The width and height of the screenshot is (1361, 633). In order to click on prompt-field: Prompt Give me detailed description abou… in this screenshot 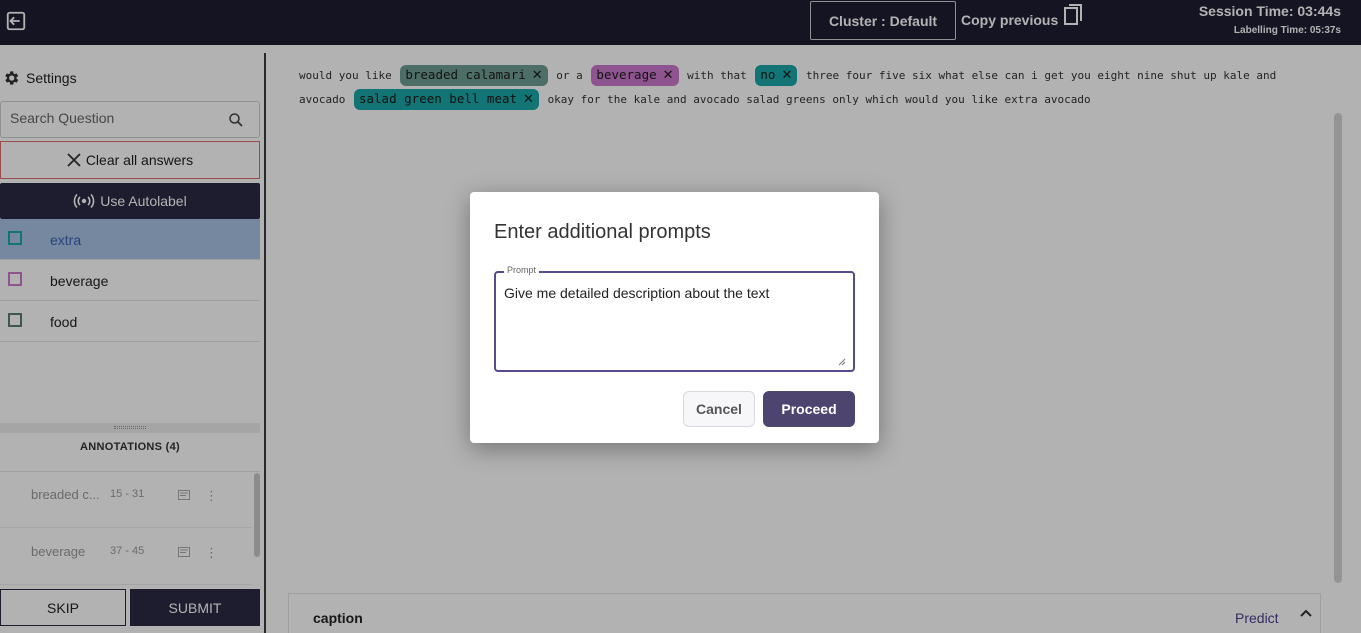, I will do `click(674, 318)`.